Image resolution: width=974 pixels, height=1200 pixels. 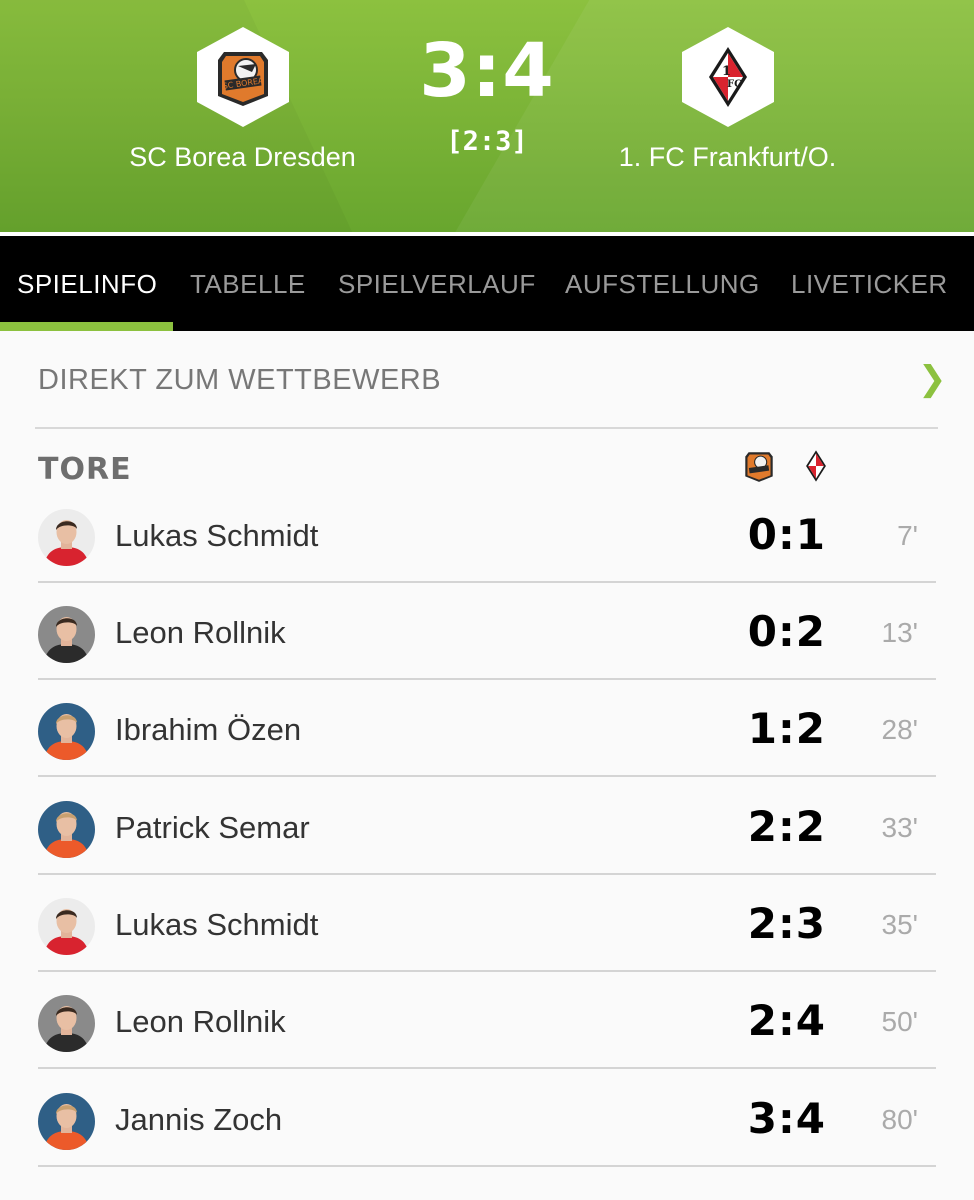 I want to click on section-title-goals: TORE, so click(x=85, y=469).